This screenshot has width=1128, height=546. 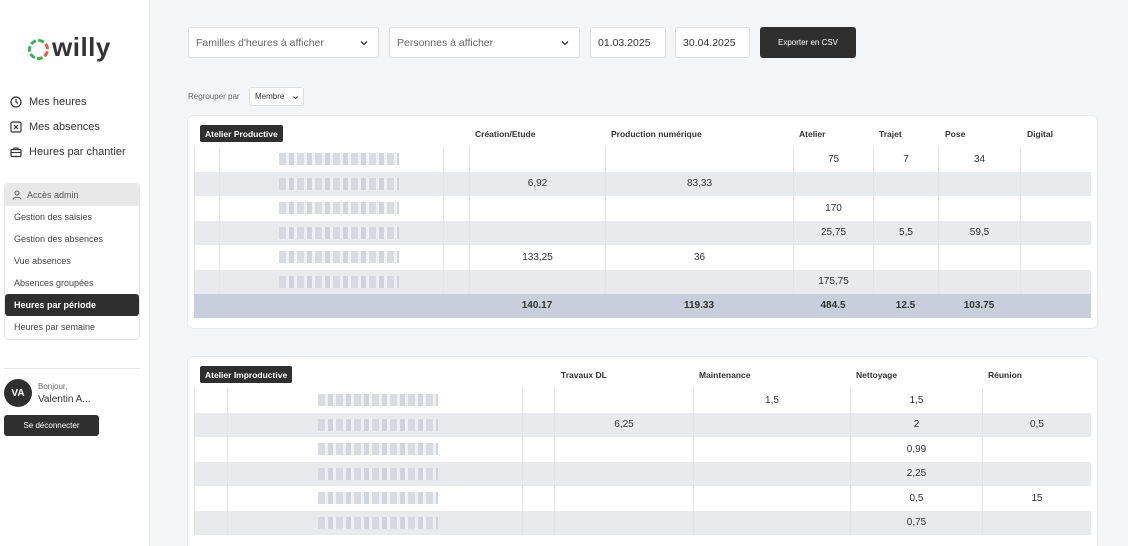 What do you see at coordinates (58, 102) in the screenshot?
I see `nav-label: Mes heures` at bounding box center [58, 102].